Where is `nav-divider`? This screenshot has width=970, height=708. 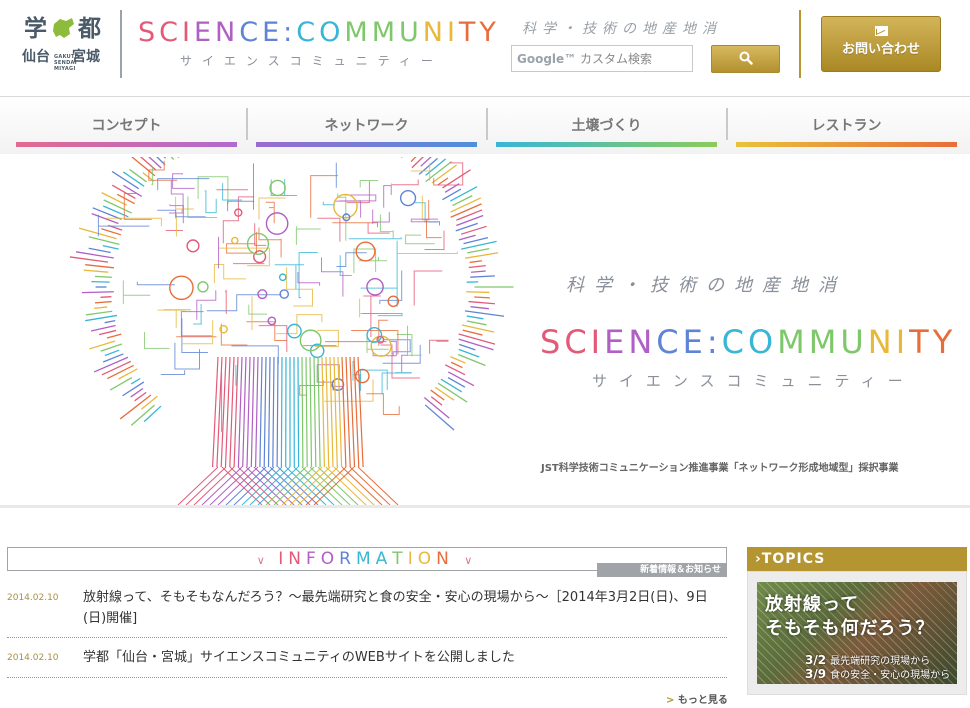 nav-divider is located at coordinates (487, 124).